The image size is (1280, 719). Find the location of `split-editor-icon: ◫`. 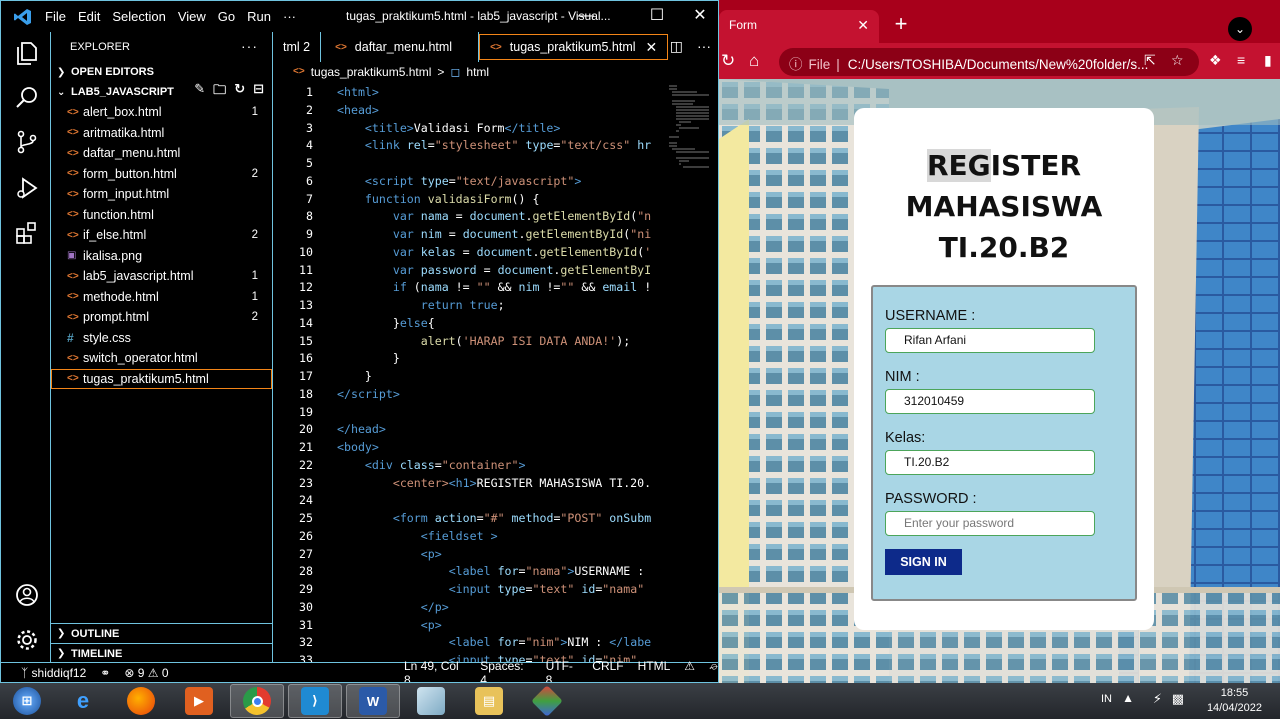

split-editor-icon: ◫ is located at coordinates (676, 46).